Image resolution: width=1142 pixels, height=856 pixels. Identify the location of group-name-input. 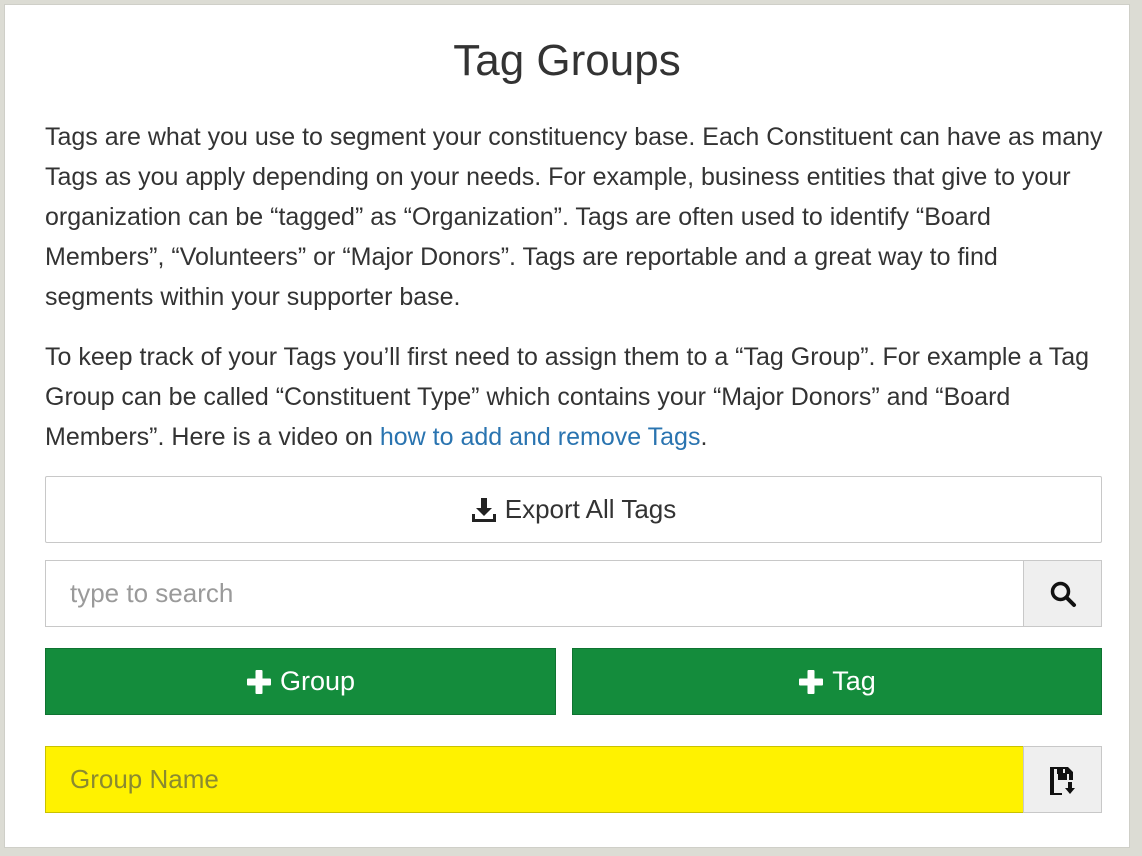
(534, 779).